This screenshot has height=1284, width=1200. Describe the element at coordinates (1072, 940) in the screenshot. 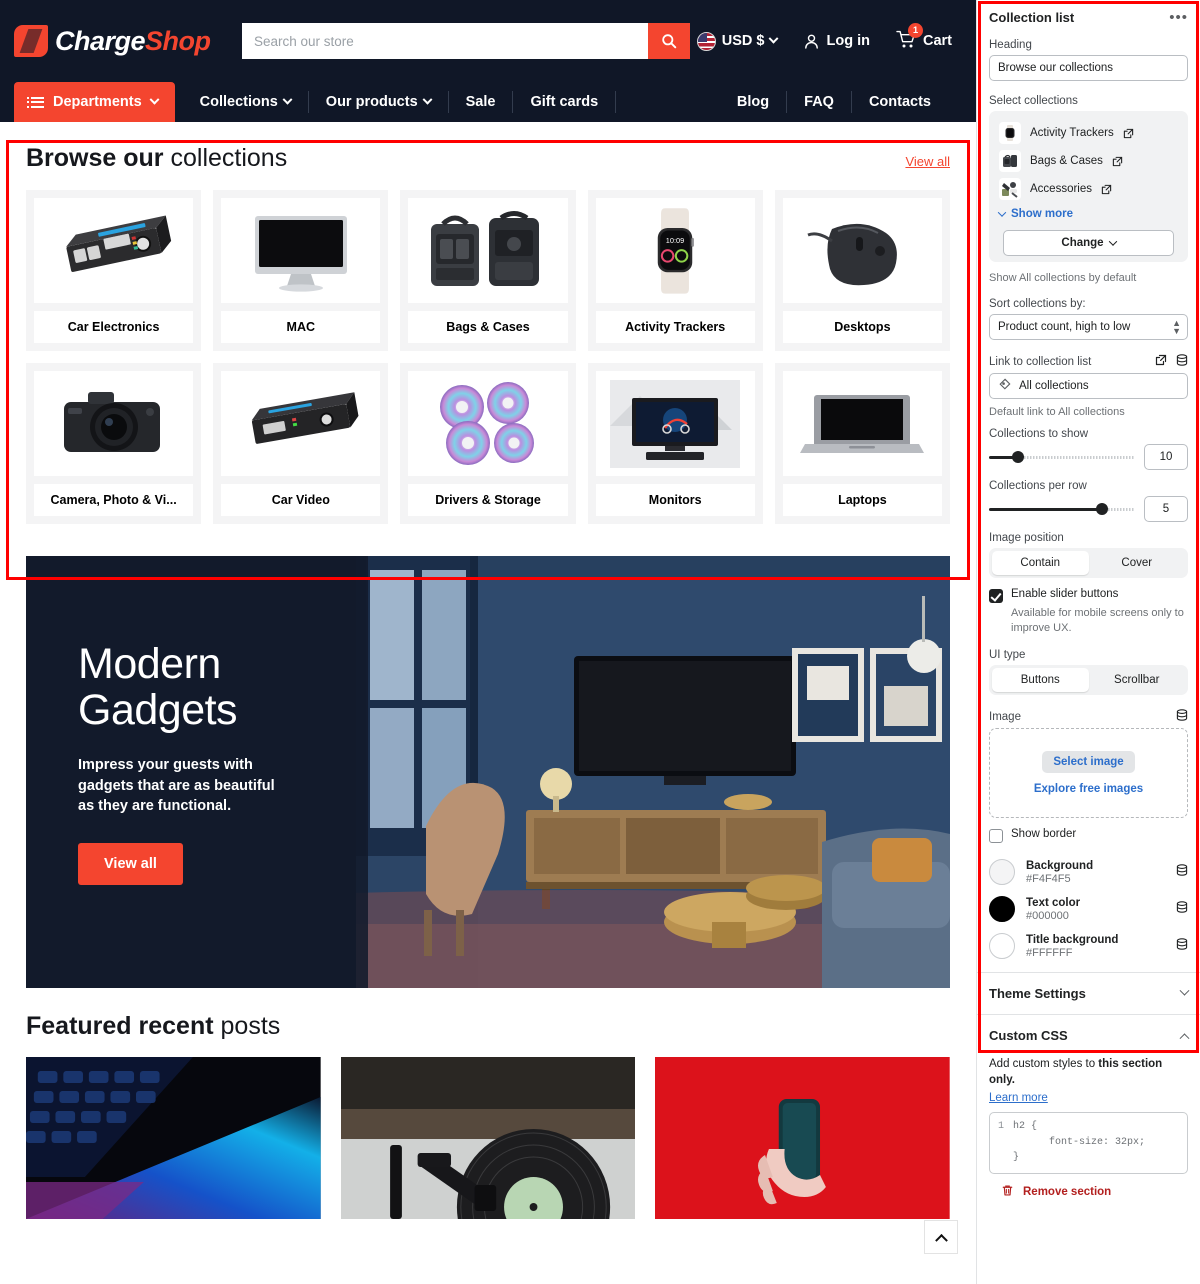

I see `color-name: Title background` at that location.